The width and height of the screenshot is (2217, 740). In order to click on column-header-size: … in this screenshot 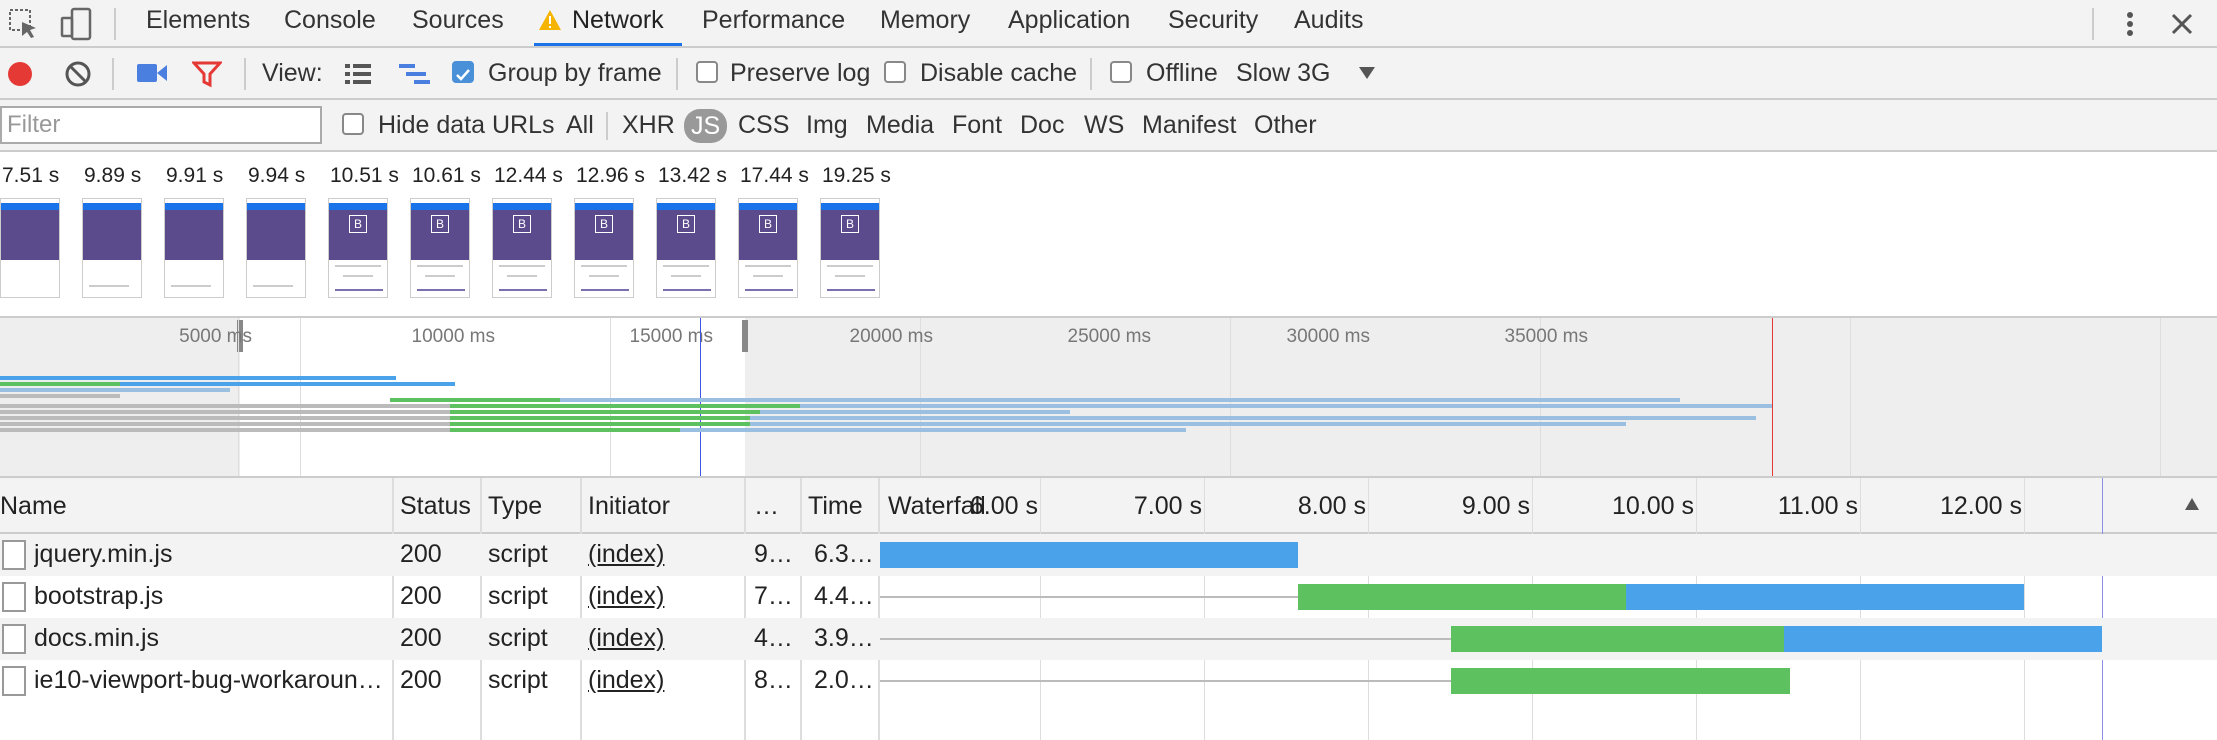, I will do `click(766, 506)`.